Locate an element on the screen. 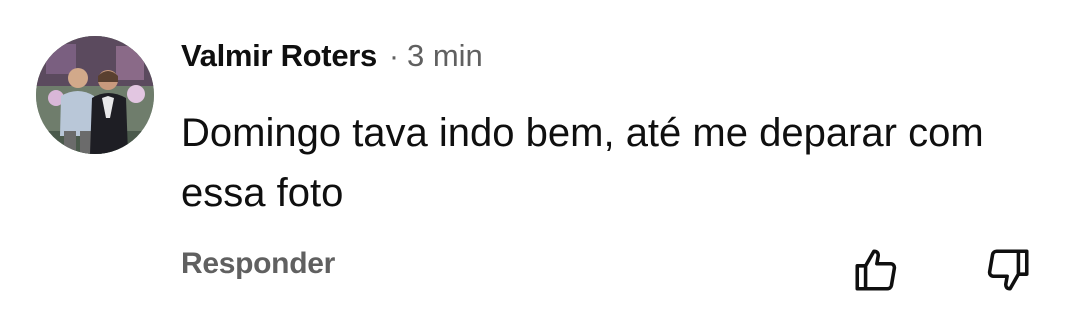 The height and width of the screenshot is (311, 1080). author-name: Valmir Roters is located at coordinates (279, 56).